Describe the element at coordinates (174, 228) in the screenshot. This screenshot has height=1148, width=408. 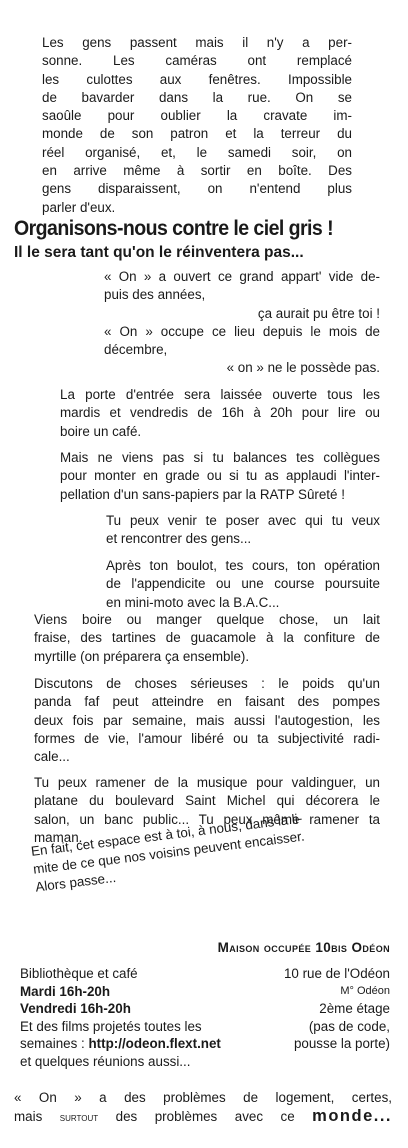
I see `page-title: Organisons-nous contre le ciel gris !` at that location.